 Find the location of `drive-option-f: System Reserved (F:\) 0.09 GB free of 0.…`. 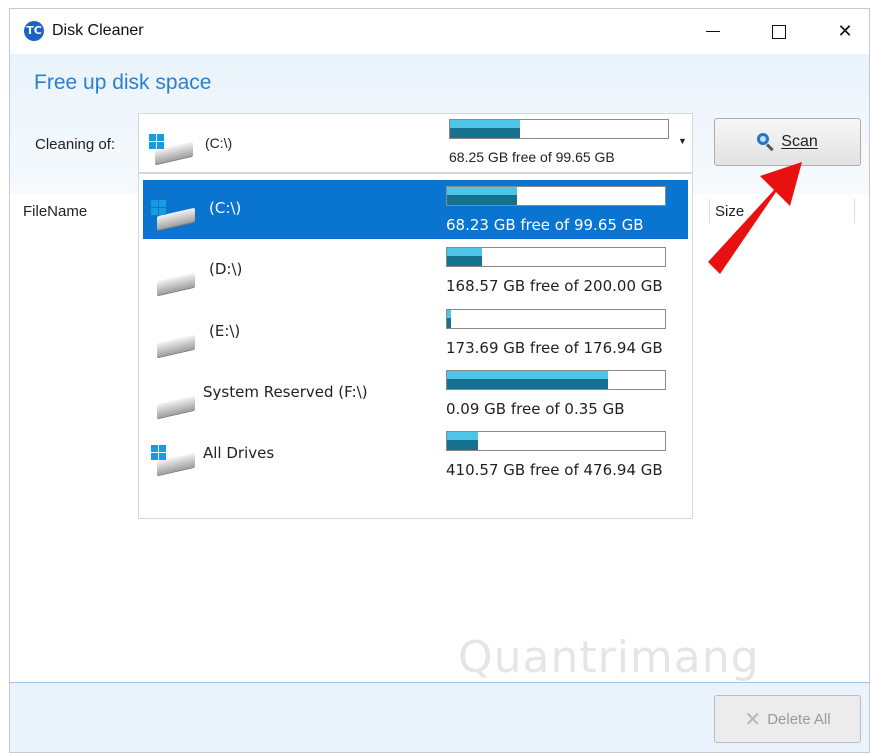

drive-option-f: System Reserved (F:\) 0.09 GB free of 0.… is located at coordinates (415, 393).